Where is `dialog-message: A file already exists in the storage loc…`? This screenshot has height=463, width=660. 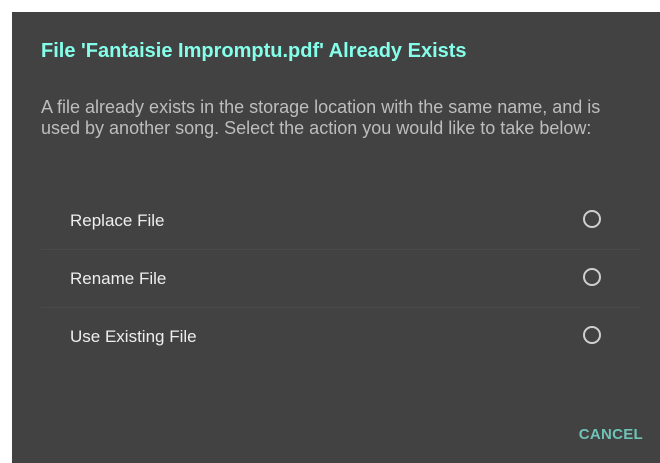
dialog-message: A file already exists in the storage loc… is located at coordinates (321, 117).